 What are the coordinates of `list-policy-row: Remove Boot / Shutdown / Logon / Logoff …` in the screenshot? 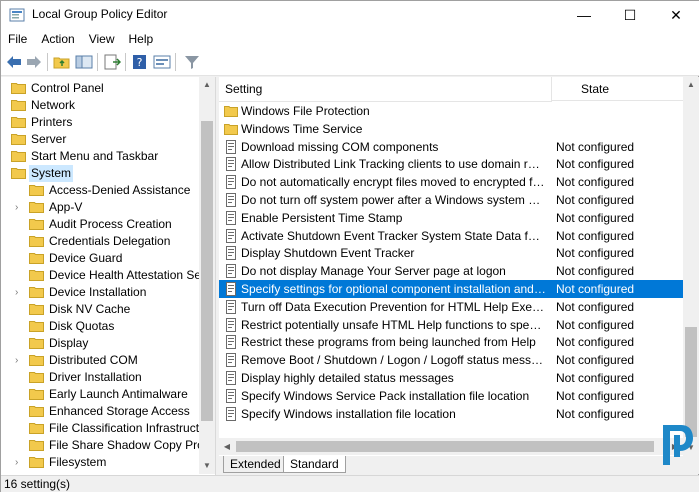 It's located at (451, 360).